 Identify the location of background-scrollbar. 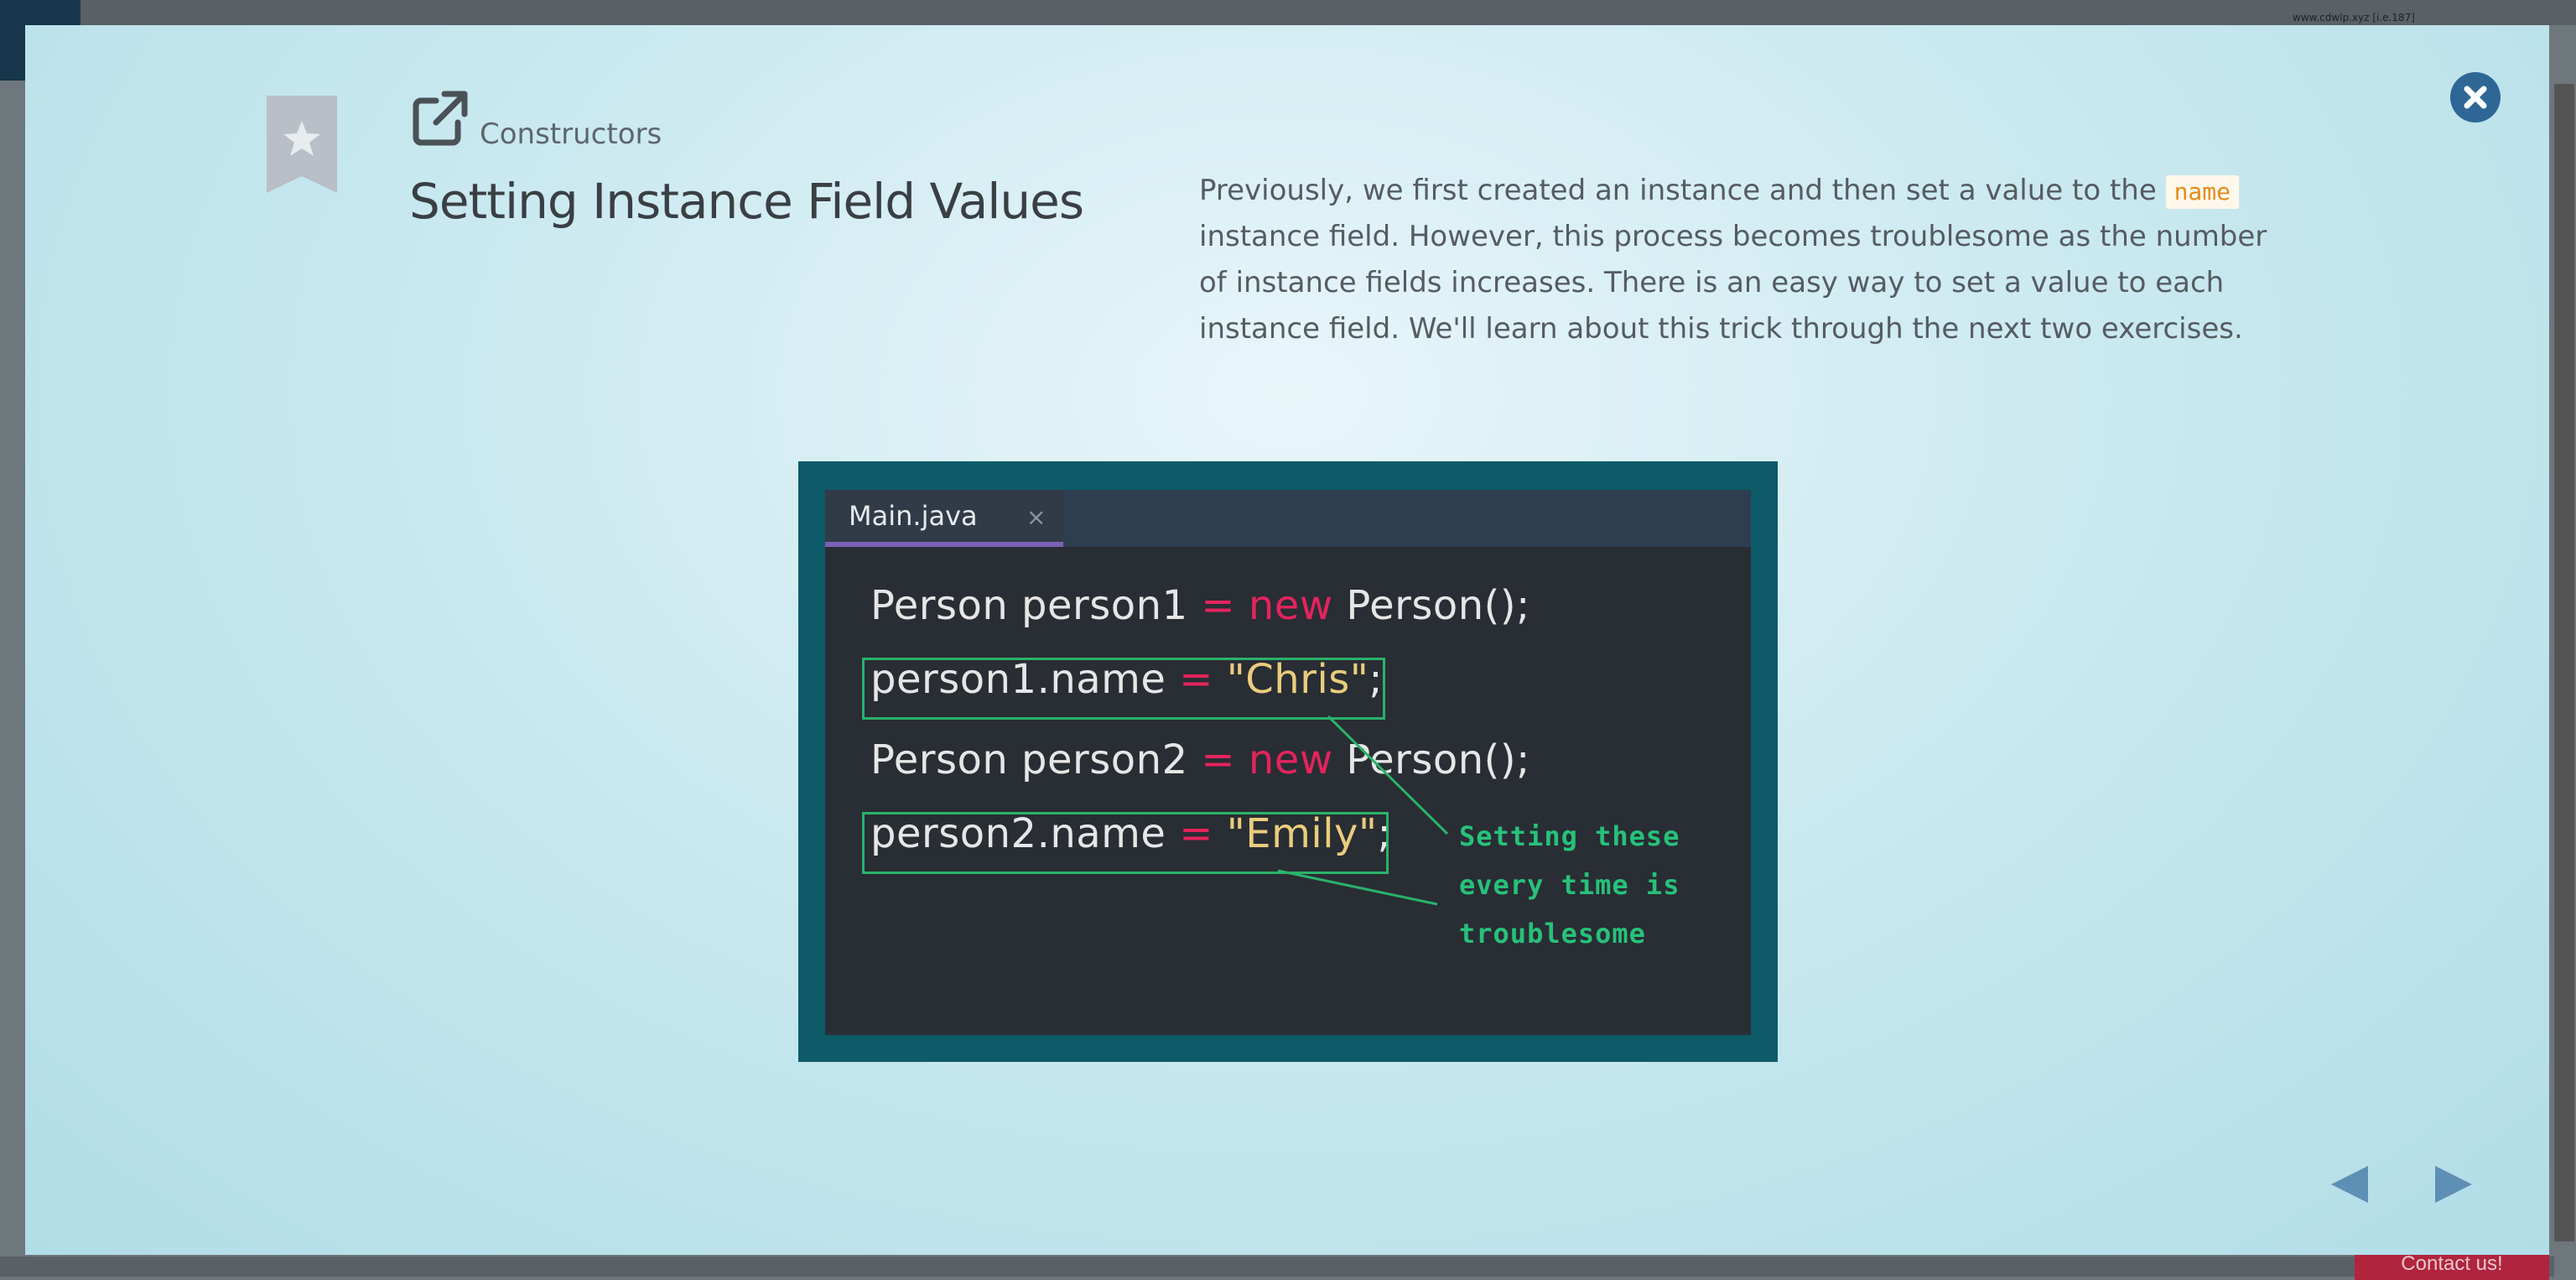
(2564, 662).